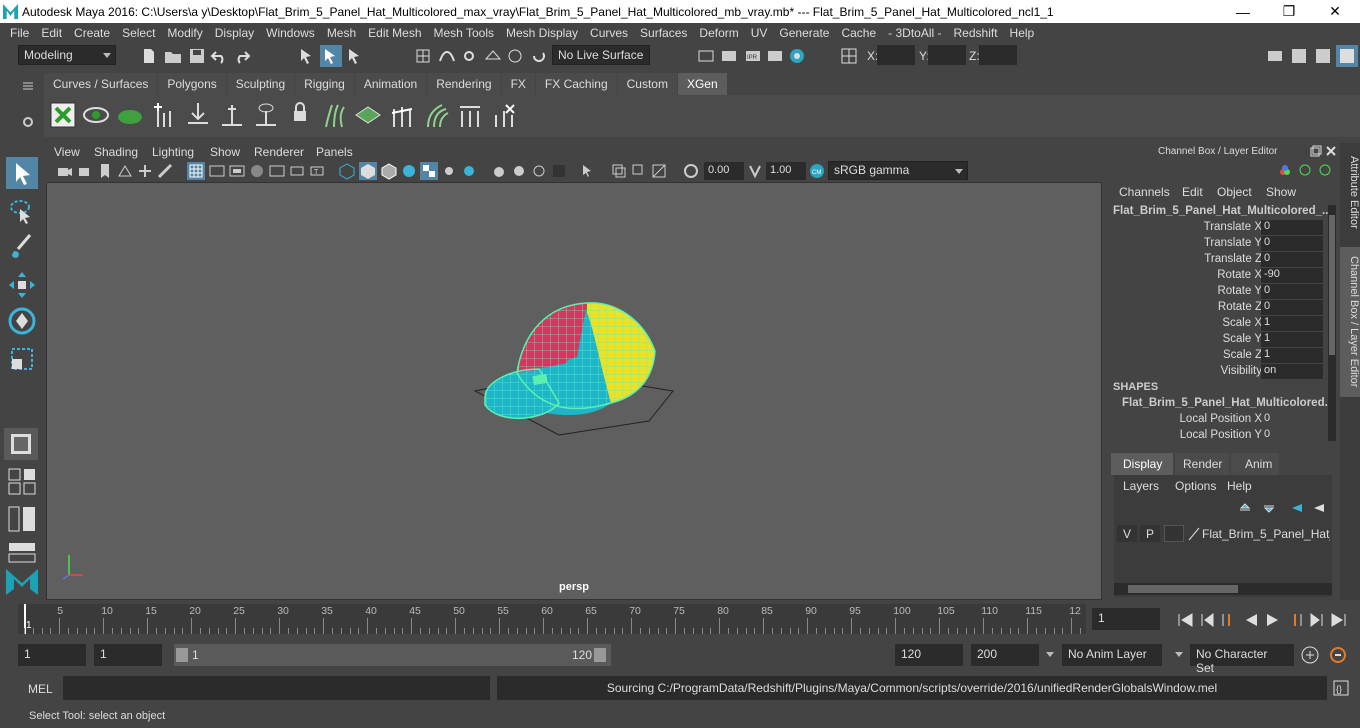  Describe the element at coordinates (469, 171) in the screenshot. I see `shadows-icon` at that location.